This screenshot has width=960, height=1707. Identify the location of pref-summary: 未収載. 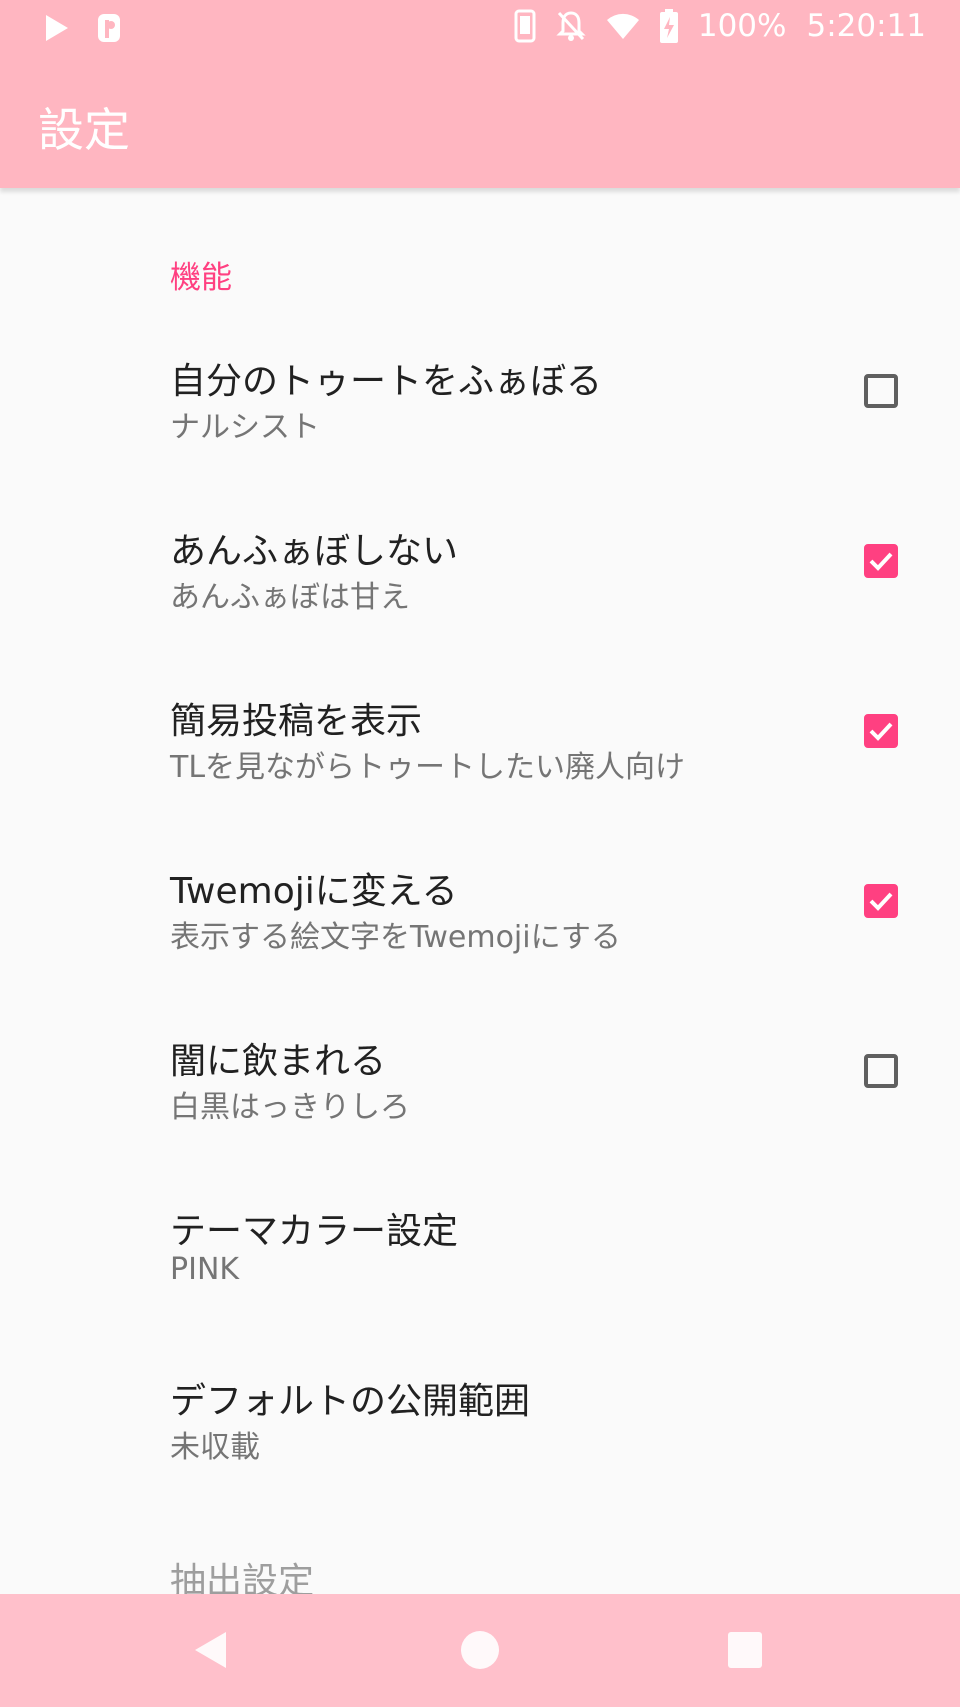
(215, 1447).